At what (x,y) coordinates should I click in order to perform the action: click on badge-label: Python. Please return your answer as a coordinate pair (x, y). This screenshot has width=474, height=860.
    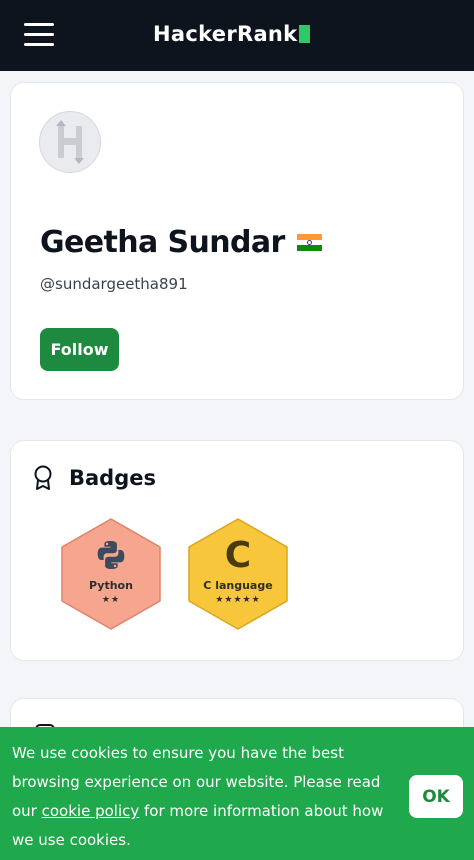
    Looking at the image, I should click on (111, 585).